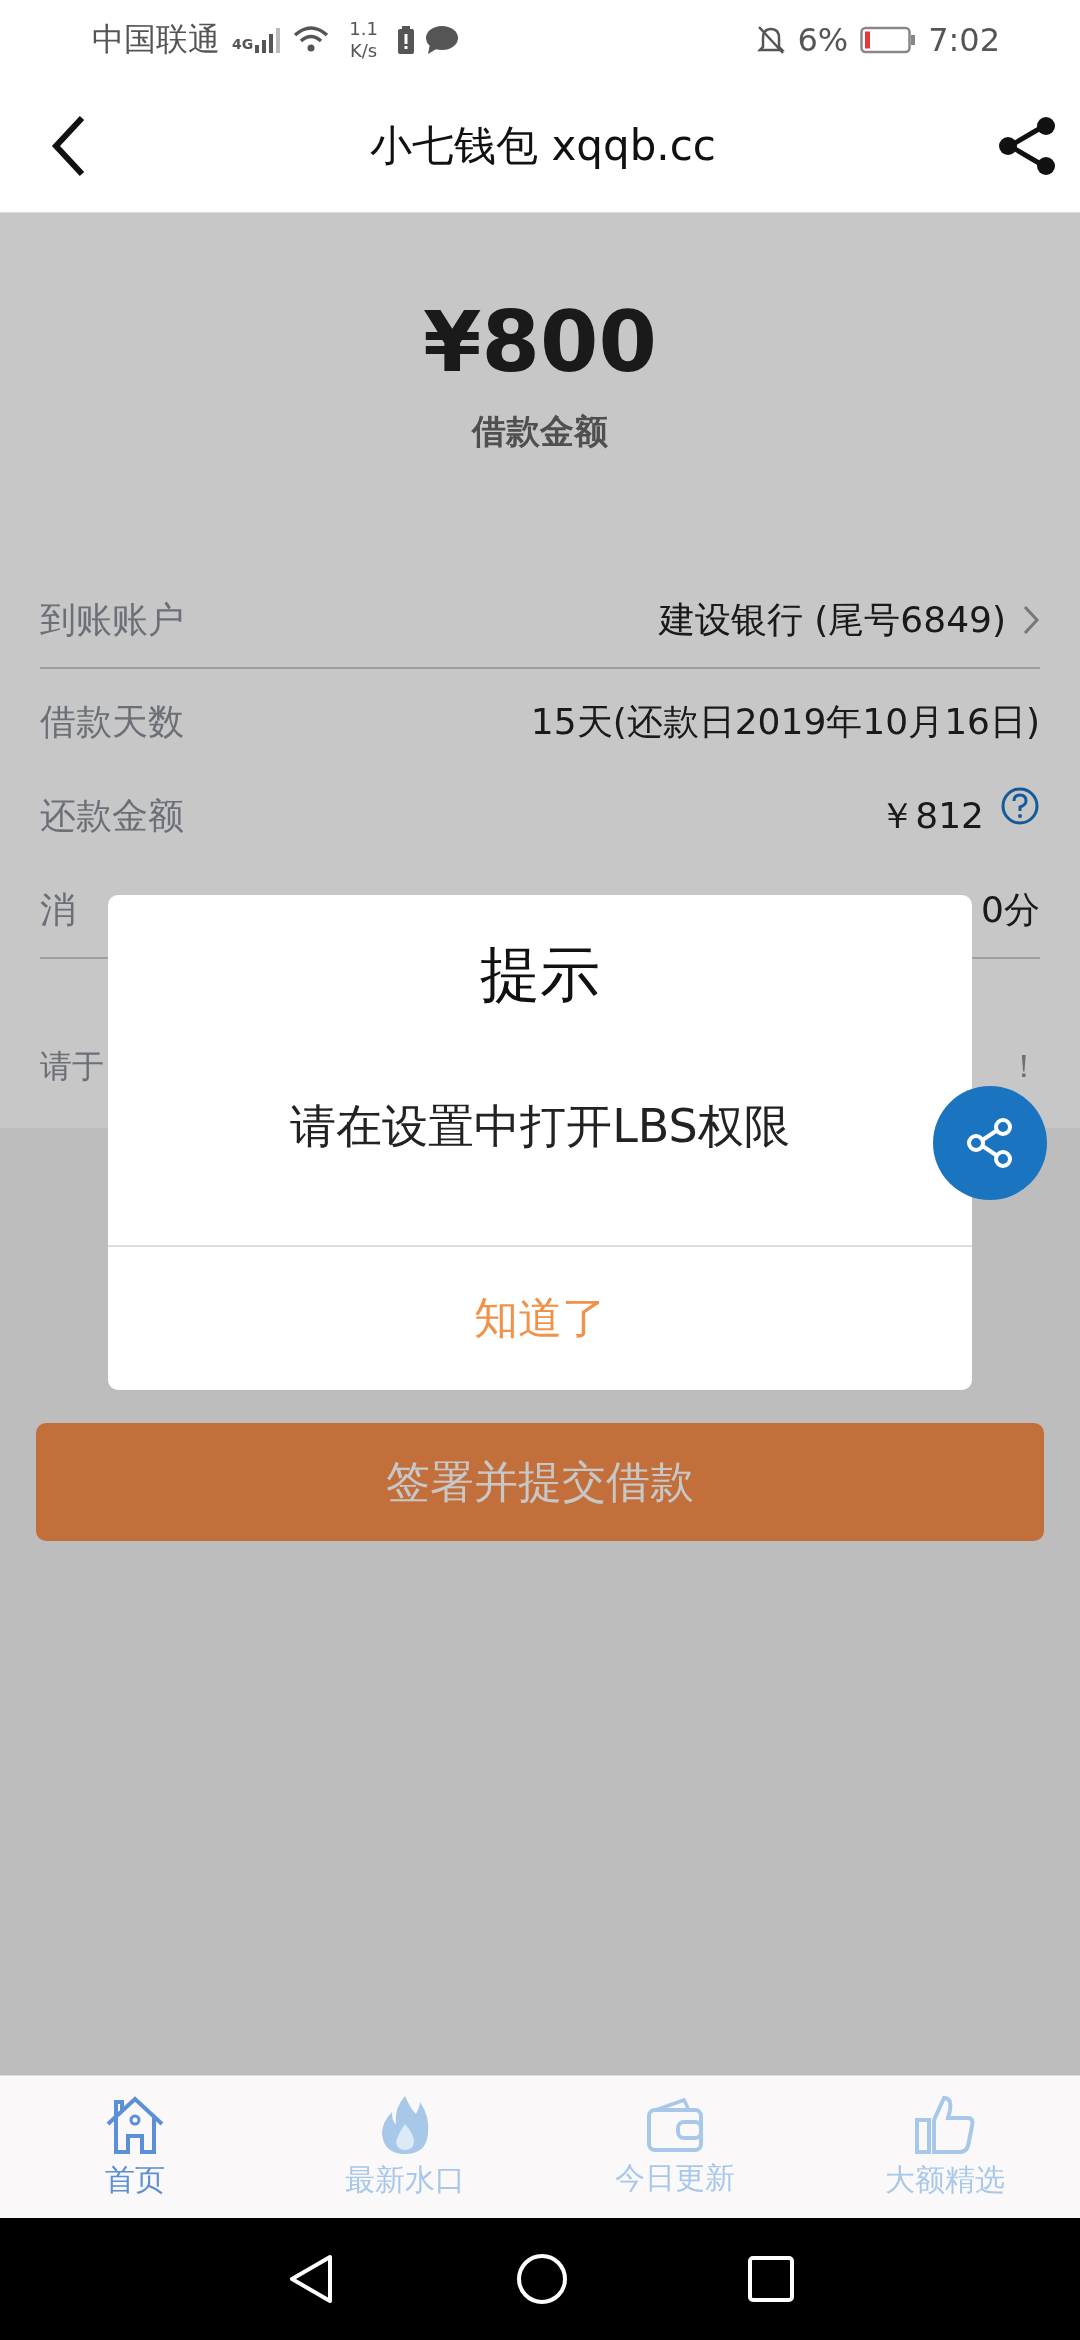  I want to click on speed-unit: K/s, so click(363, 51).